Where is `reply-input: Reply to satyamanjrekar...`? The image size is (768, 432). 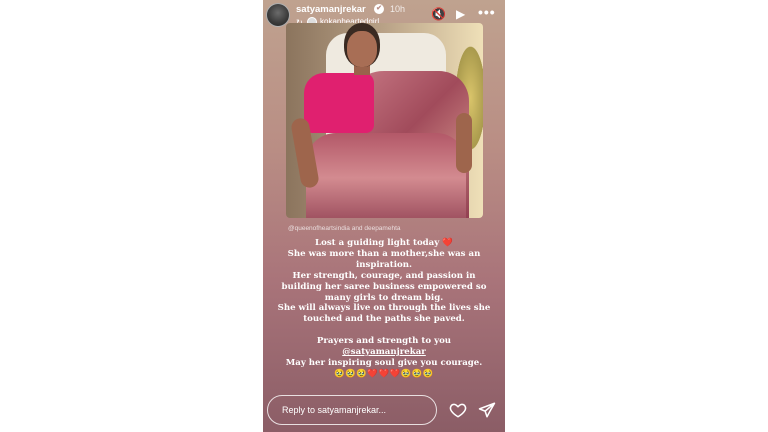
reply-input: Reply to satyamanjrekar... is located at coordinates (352, 410).